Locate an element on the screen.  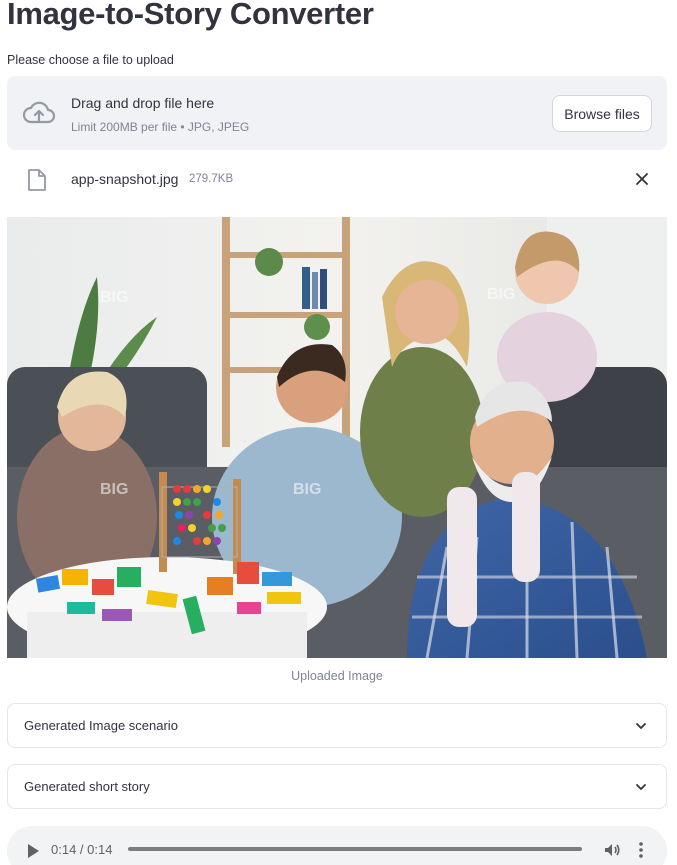
dropzone-title: Drag and drop file here is located at coordinates (143, 103).